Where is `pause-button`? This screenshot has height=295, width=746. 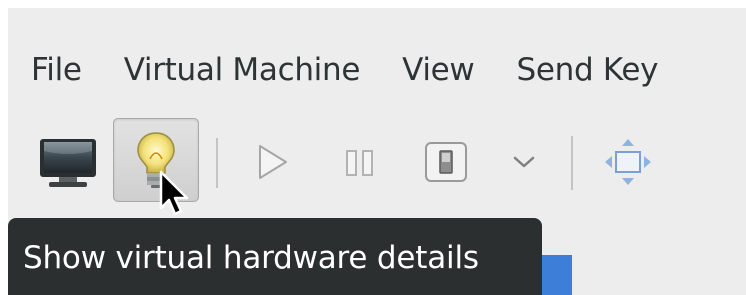
pause-button is located at coordinates (360, 163).